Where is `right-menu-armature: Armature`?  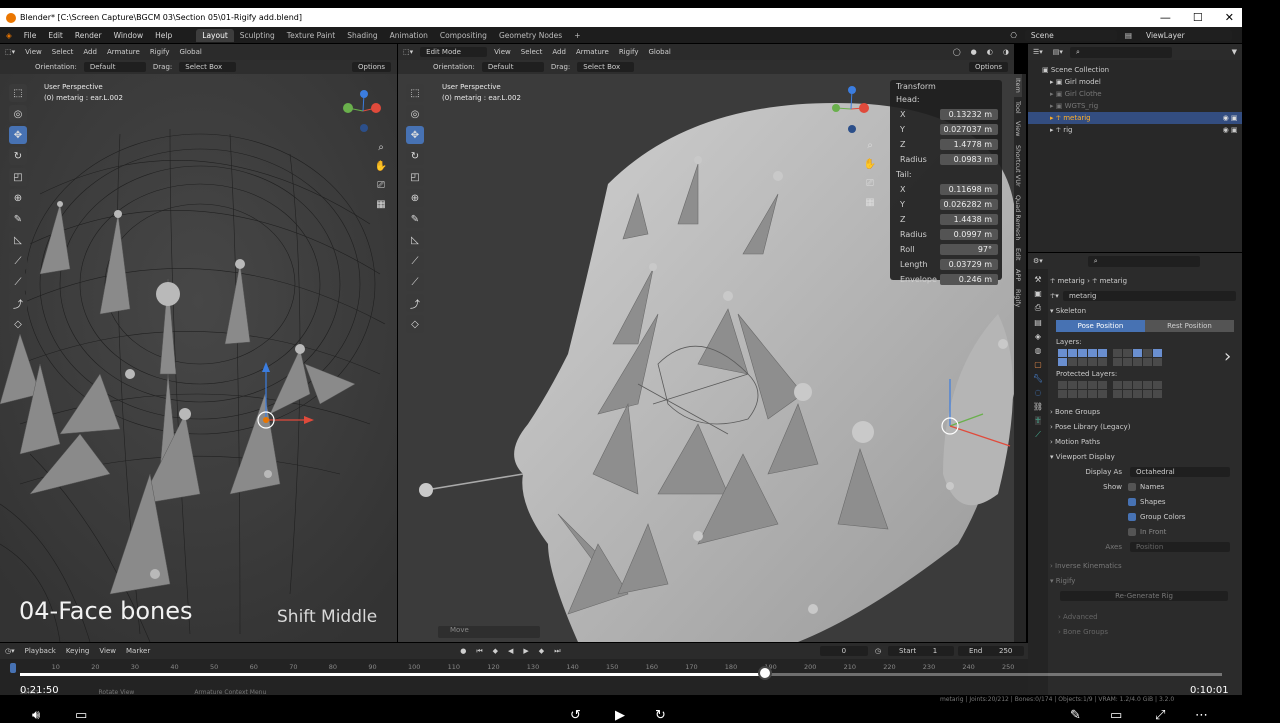
right-menu-armature: Armature is located at coordinates (592, 52).